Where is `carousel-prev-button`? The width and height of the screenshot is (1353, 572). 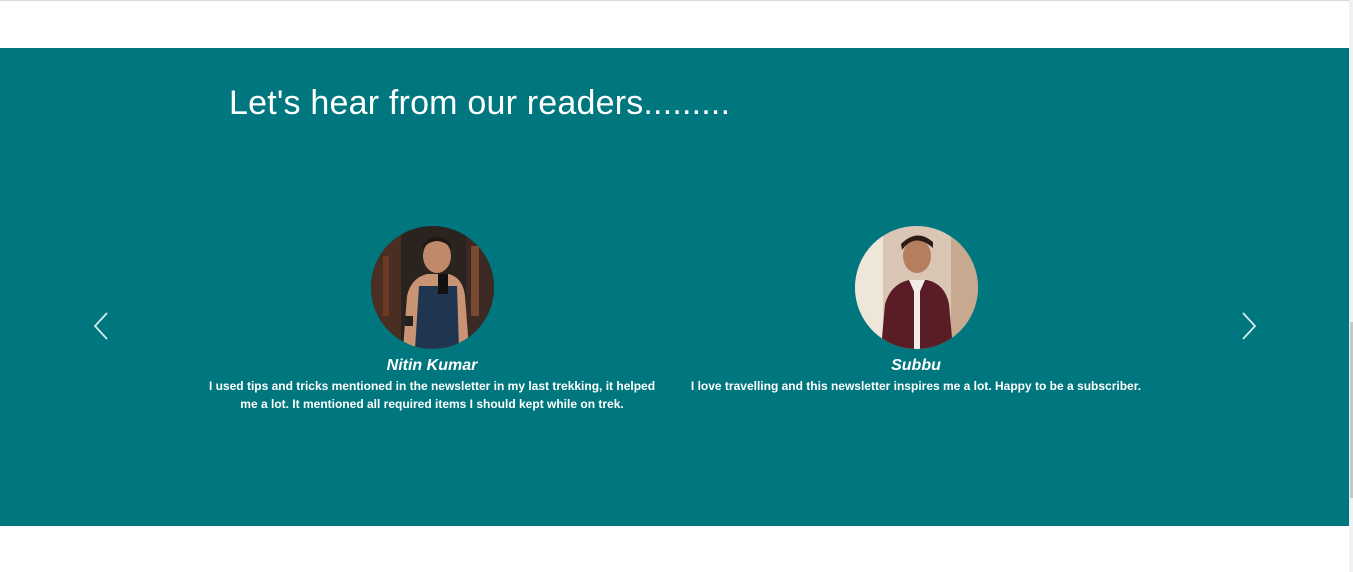
carousel-prev-button is located at coordinates (102, 326).